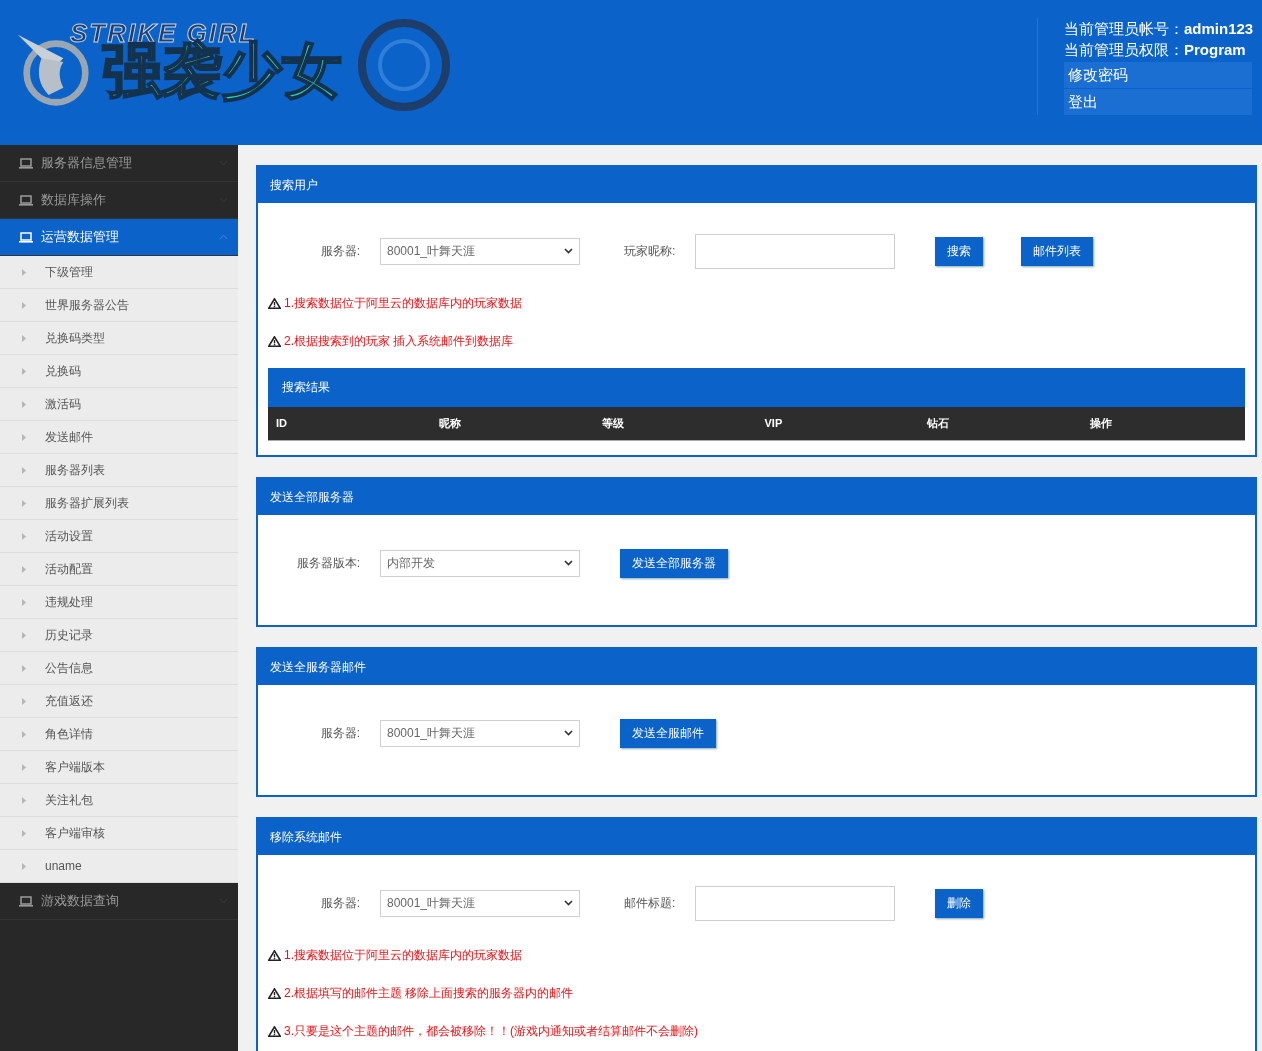 This screenshot has height=1051, width=1262. I want to click on submenu-item: 服务器列表, so click(119, 470).